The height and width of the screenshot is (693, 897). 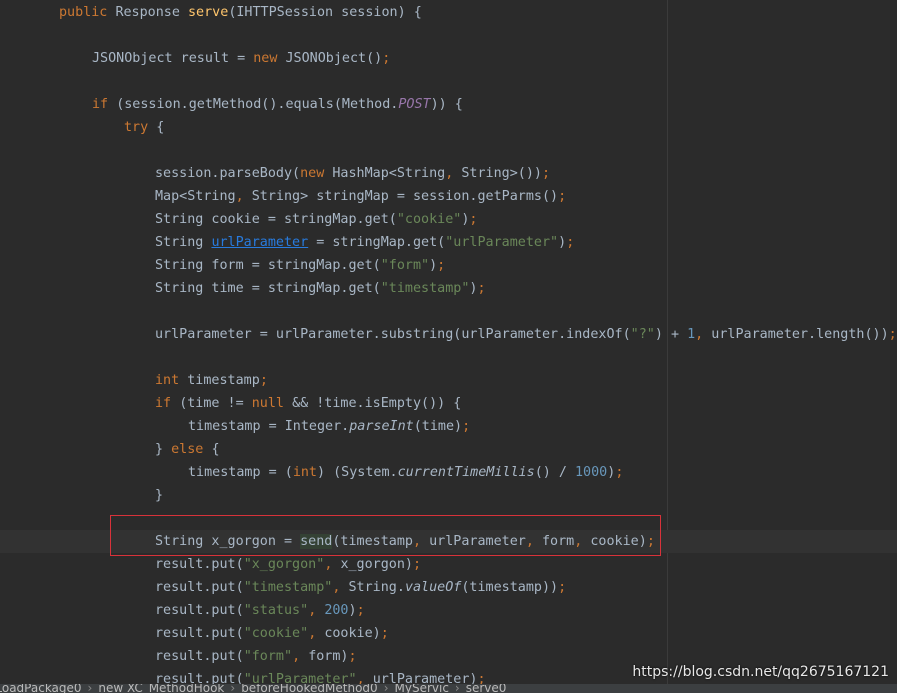 I want to click on code-line-content: String cookie = stringMap.get("cookie");, so click(x=316, y=219).